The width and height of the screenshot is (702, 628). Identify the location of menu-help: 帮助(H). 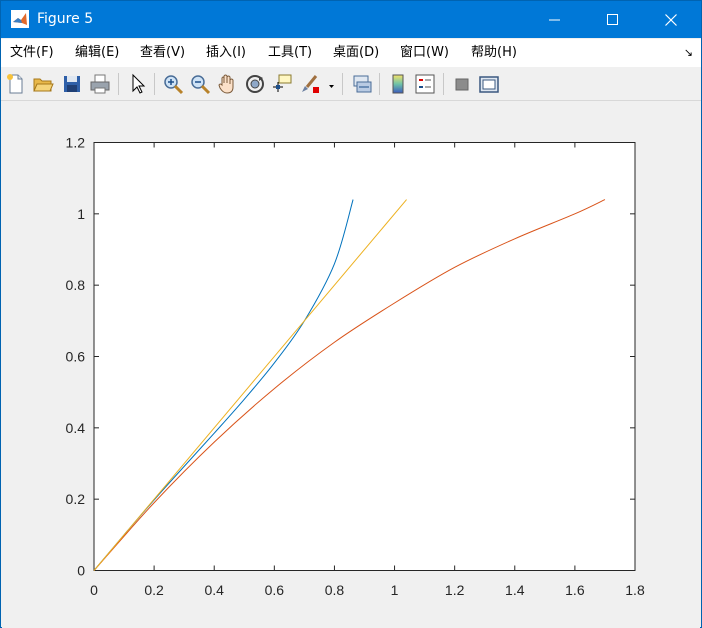
(494, 53).